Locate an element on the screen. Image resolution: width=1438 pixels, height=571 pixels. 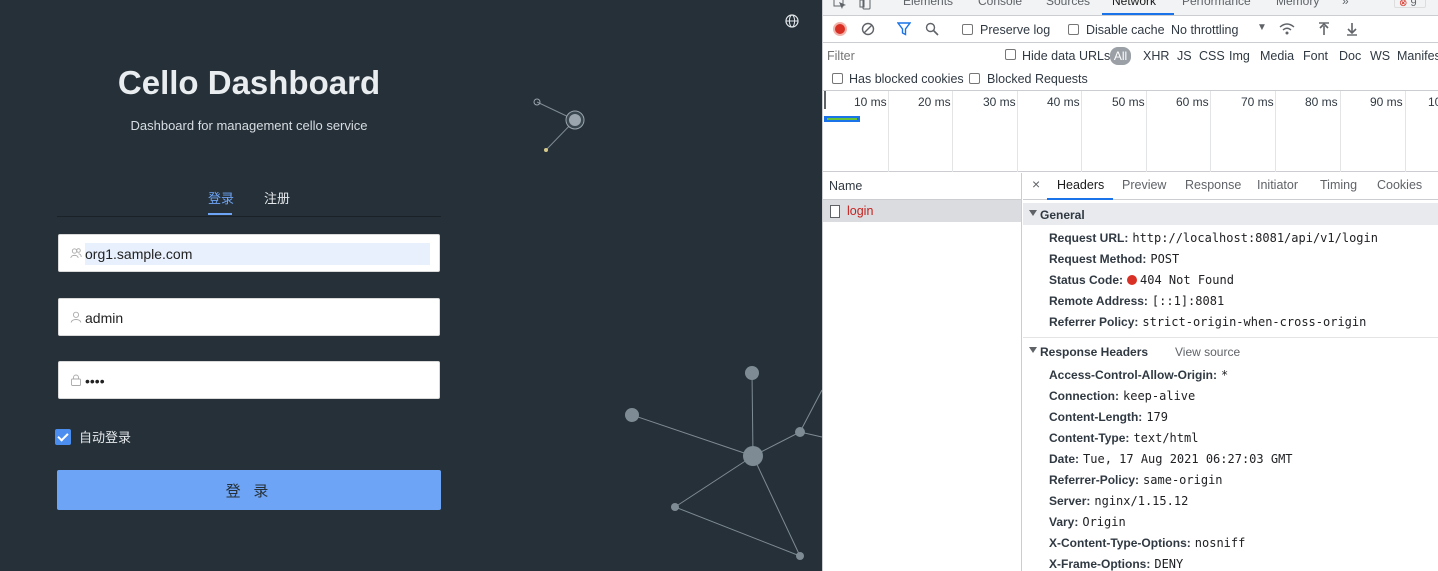
header-value: DENY is located at coordinates (1169, 564).